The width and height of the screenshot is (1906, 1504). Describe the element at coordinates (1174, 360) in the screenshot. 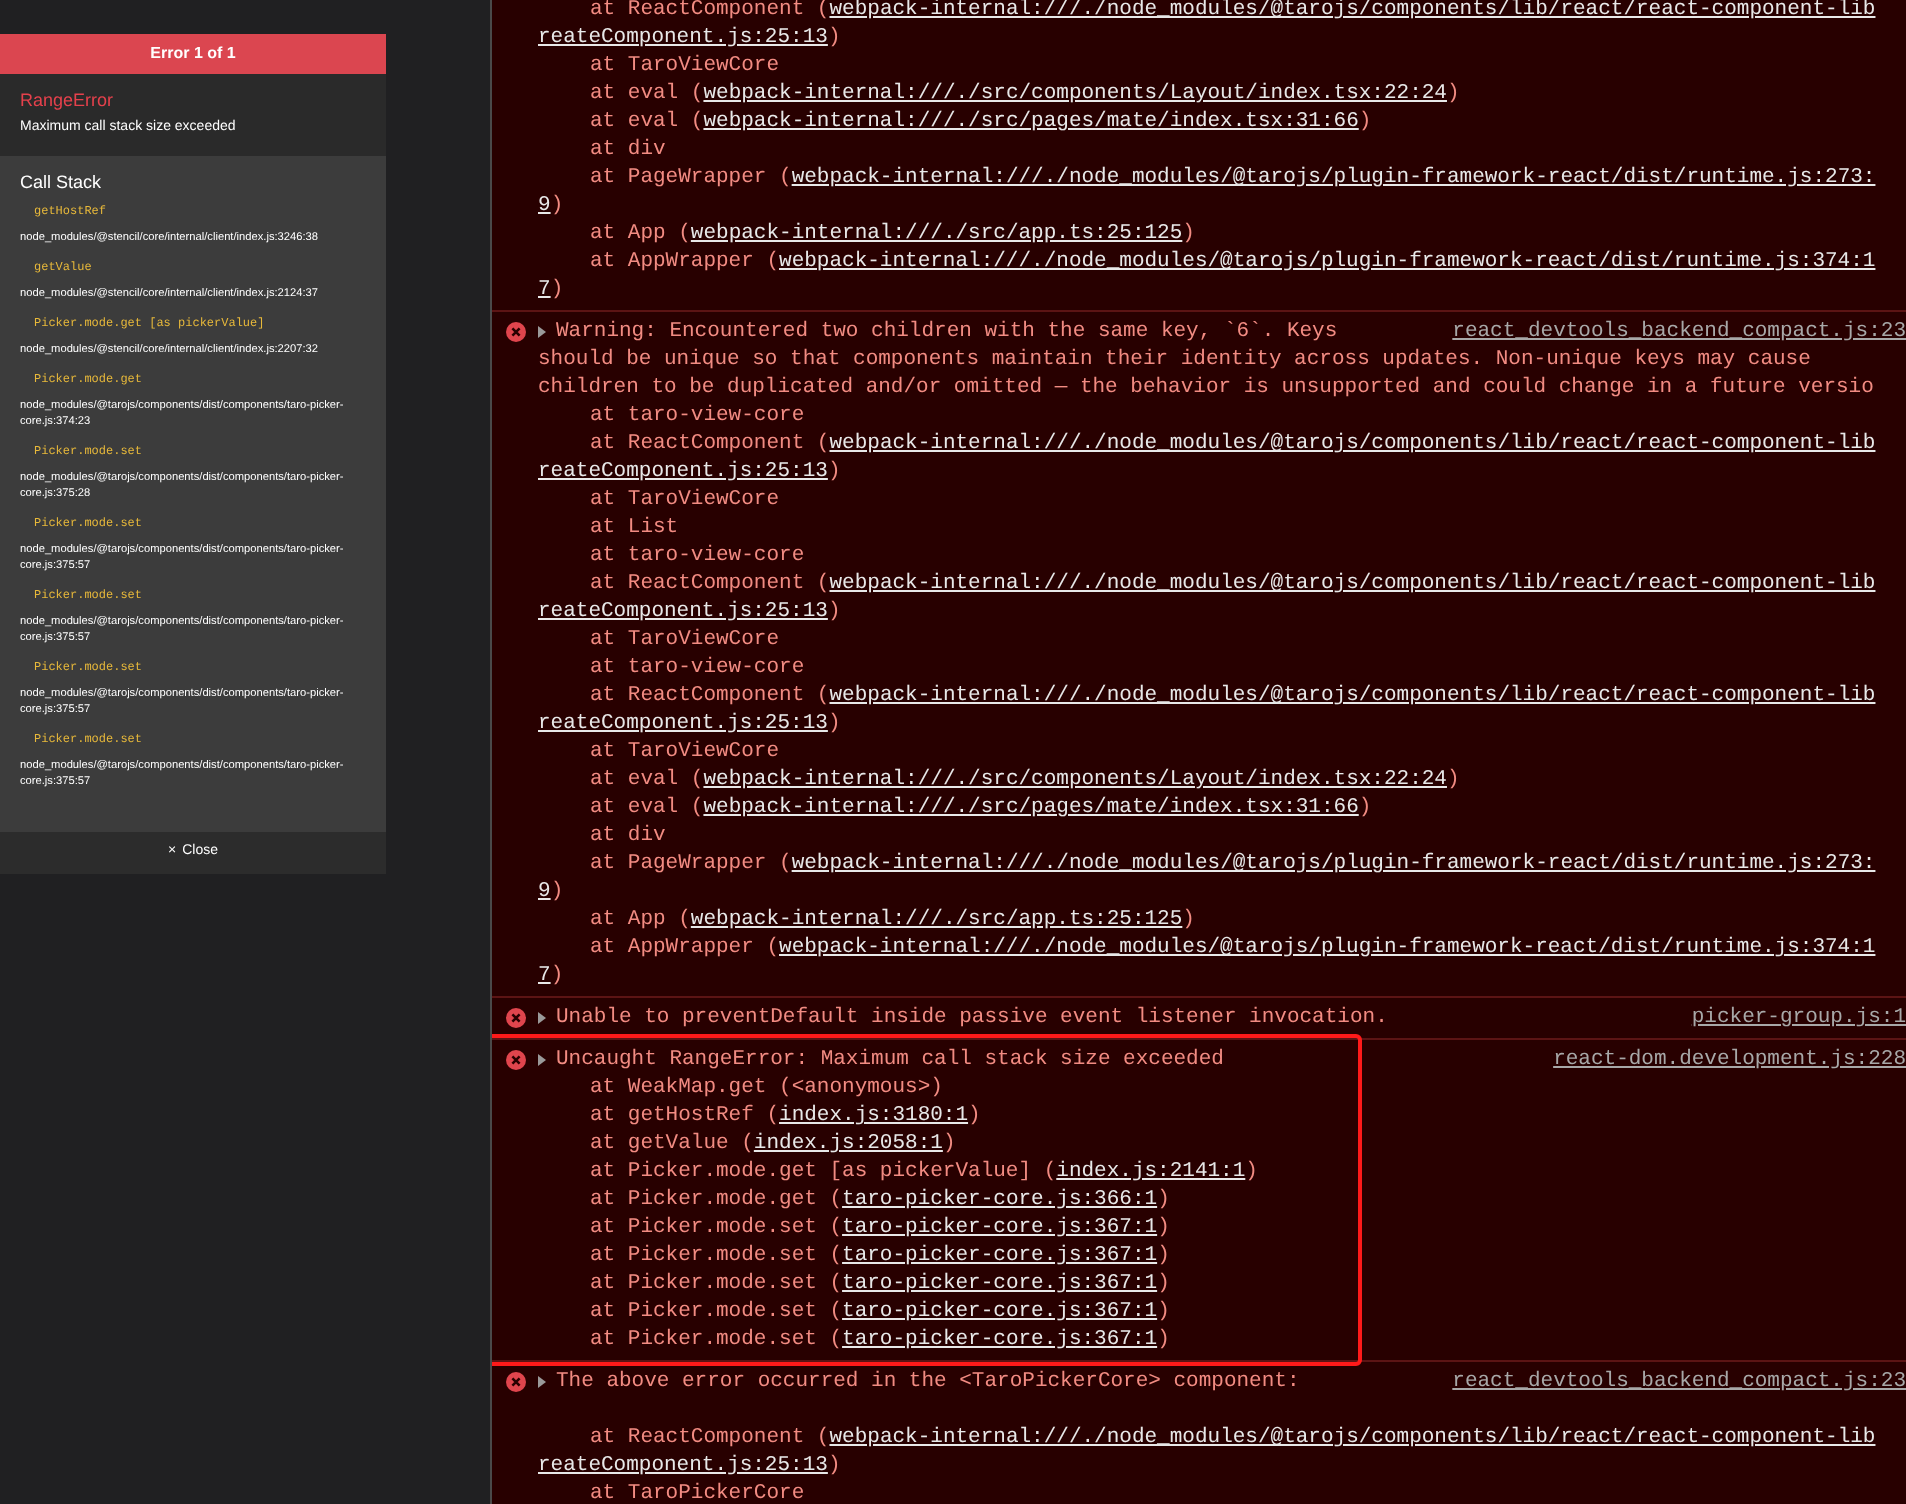

I see `message-text: should be unique so that components maintain their identity across updates. Non-unique keys may cause` at that location.